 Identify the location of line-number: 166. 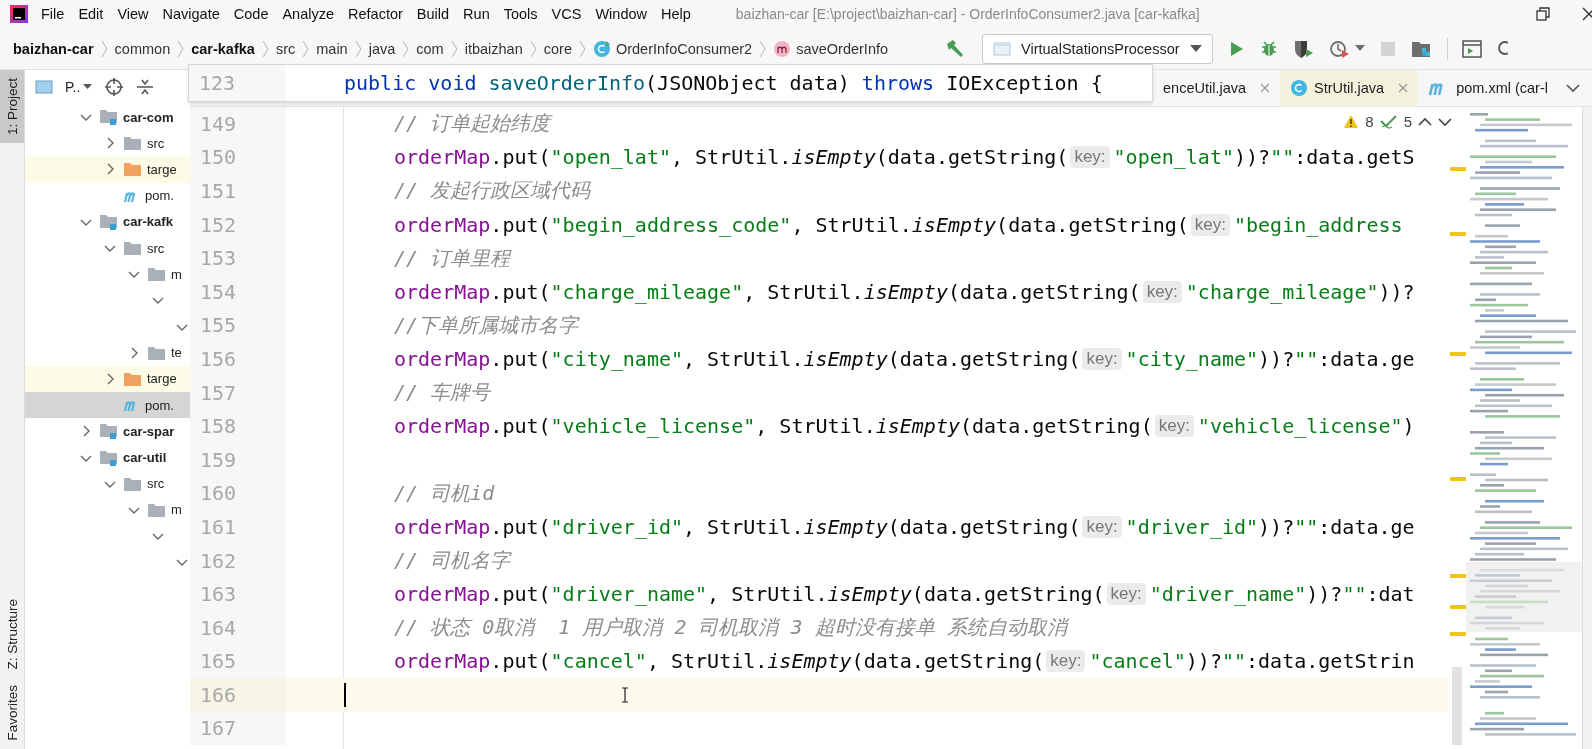
(238, 695).